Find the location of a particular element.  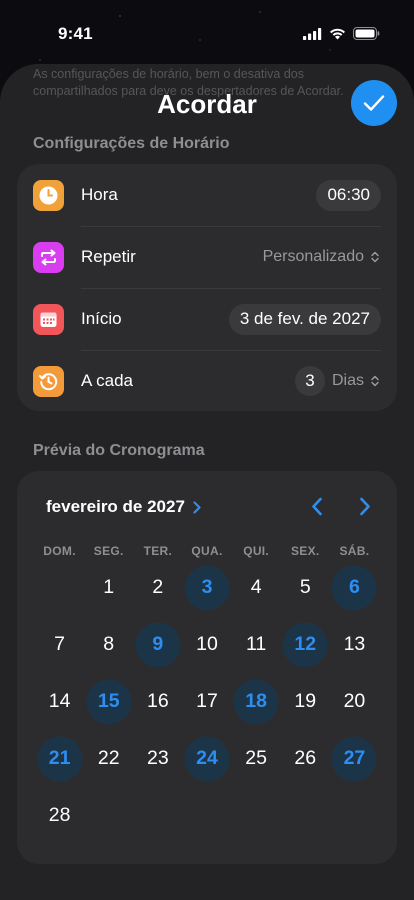

day-number: 11 is located at coordinates (256, 644).